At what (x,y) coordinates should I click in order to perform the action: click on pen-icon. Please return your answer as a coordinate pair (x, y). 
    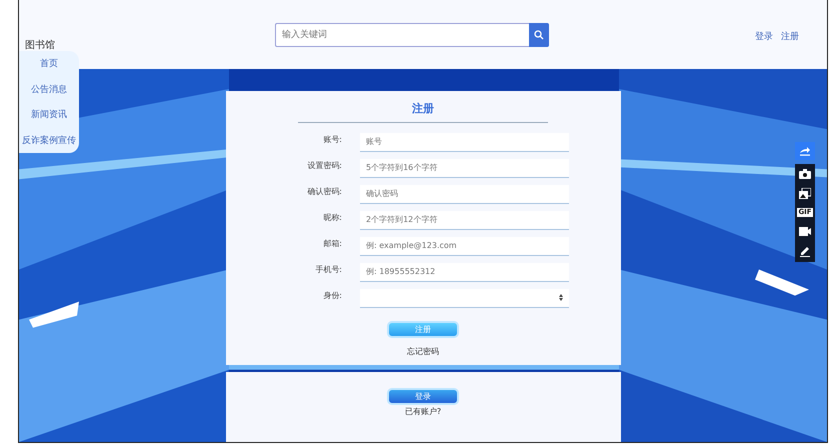
    Looking at the image, I should click on (805, 251).